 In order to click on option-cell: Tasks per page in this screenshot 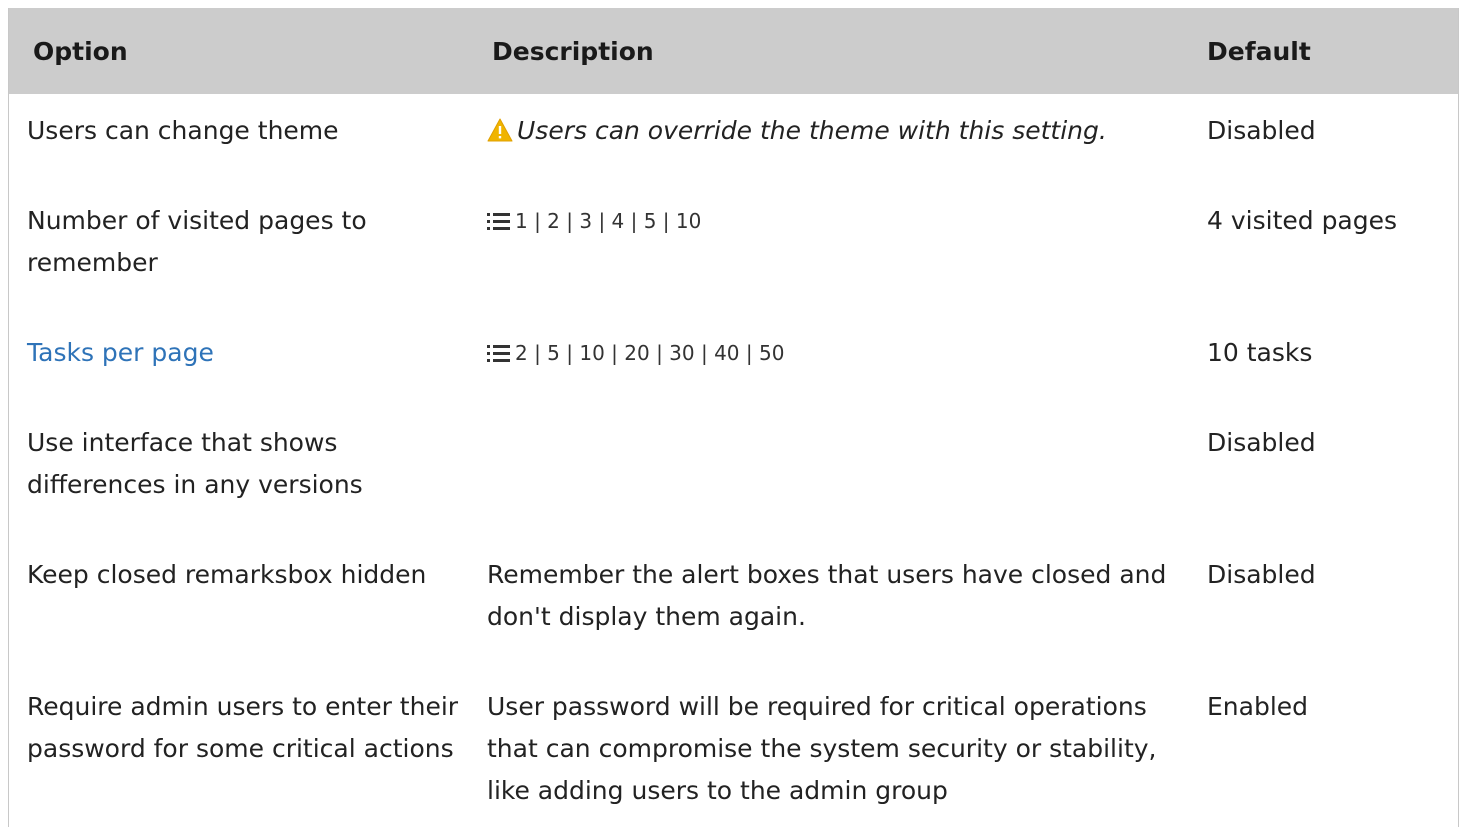, I will do `click(244, 361)`.